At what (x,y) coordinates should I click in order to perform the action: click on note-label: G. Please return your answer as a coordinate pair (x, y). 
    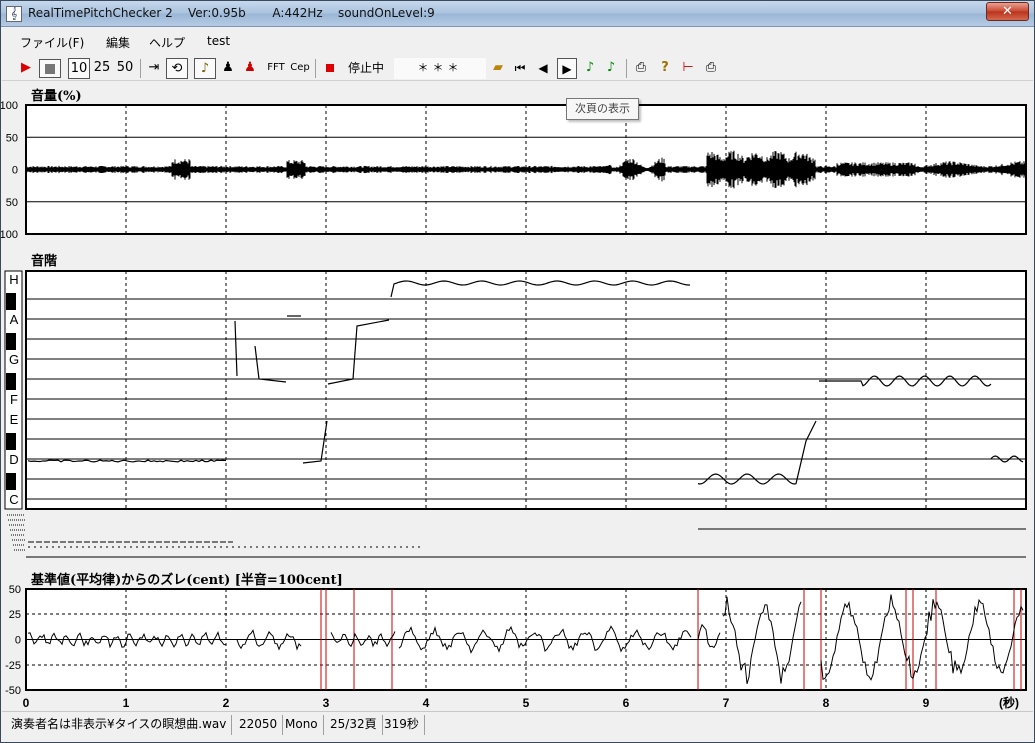
    Looking at the image, I should click on (14, 359).